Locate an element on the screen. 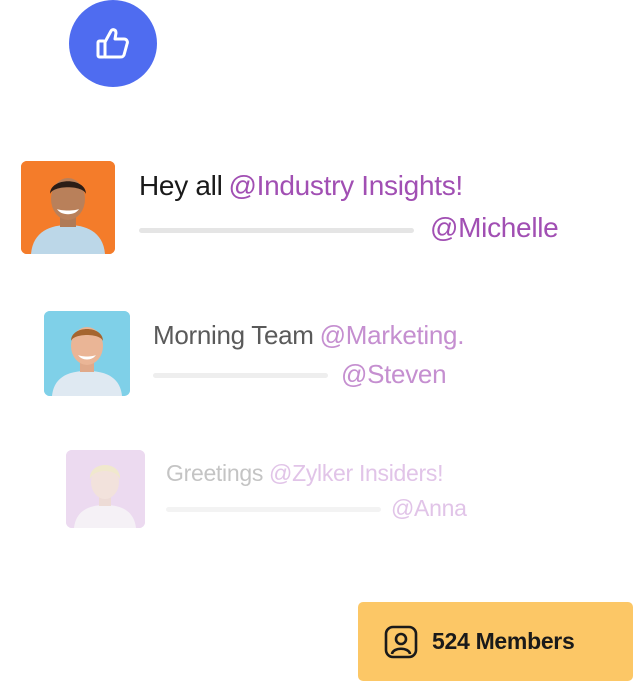 This screenshot has height=681, width=633. post-message: Morning Team @Marketing. is located at coordinates (308, 335).